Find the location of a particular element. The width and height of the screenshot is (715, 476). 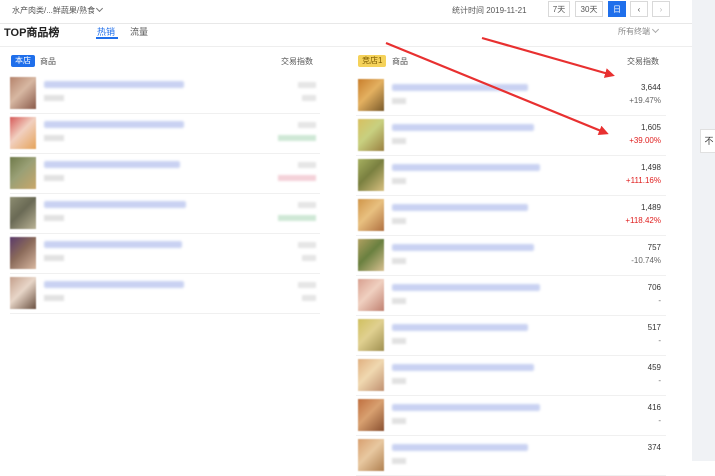

active-tab-indicator is located at coordinates (107, 38).